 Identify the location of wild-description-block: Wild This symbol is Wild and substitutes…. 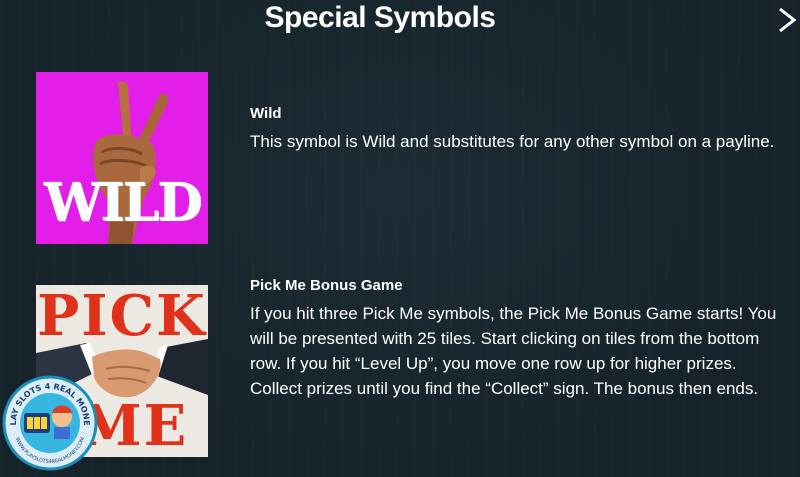
(515, 129).